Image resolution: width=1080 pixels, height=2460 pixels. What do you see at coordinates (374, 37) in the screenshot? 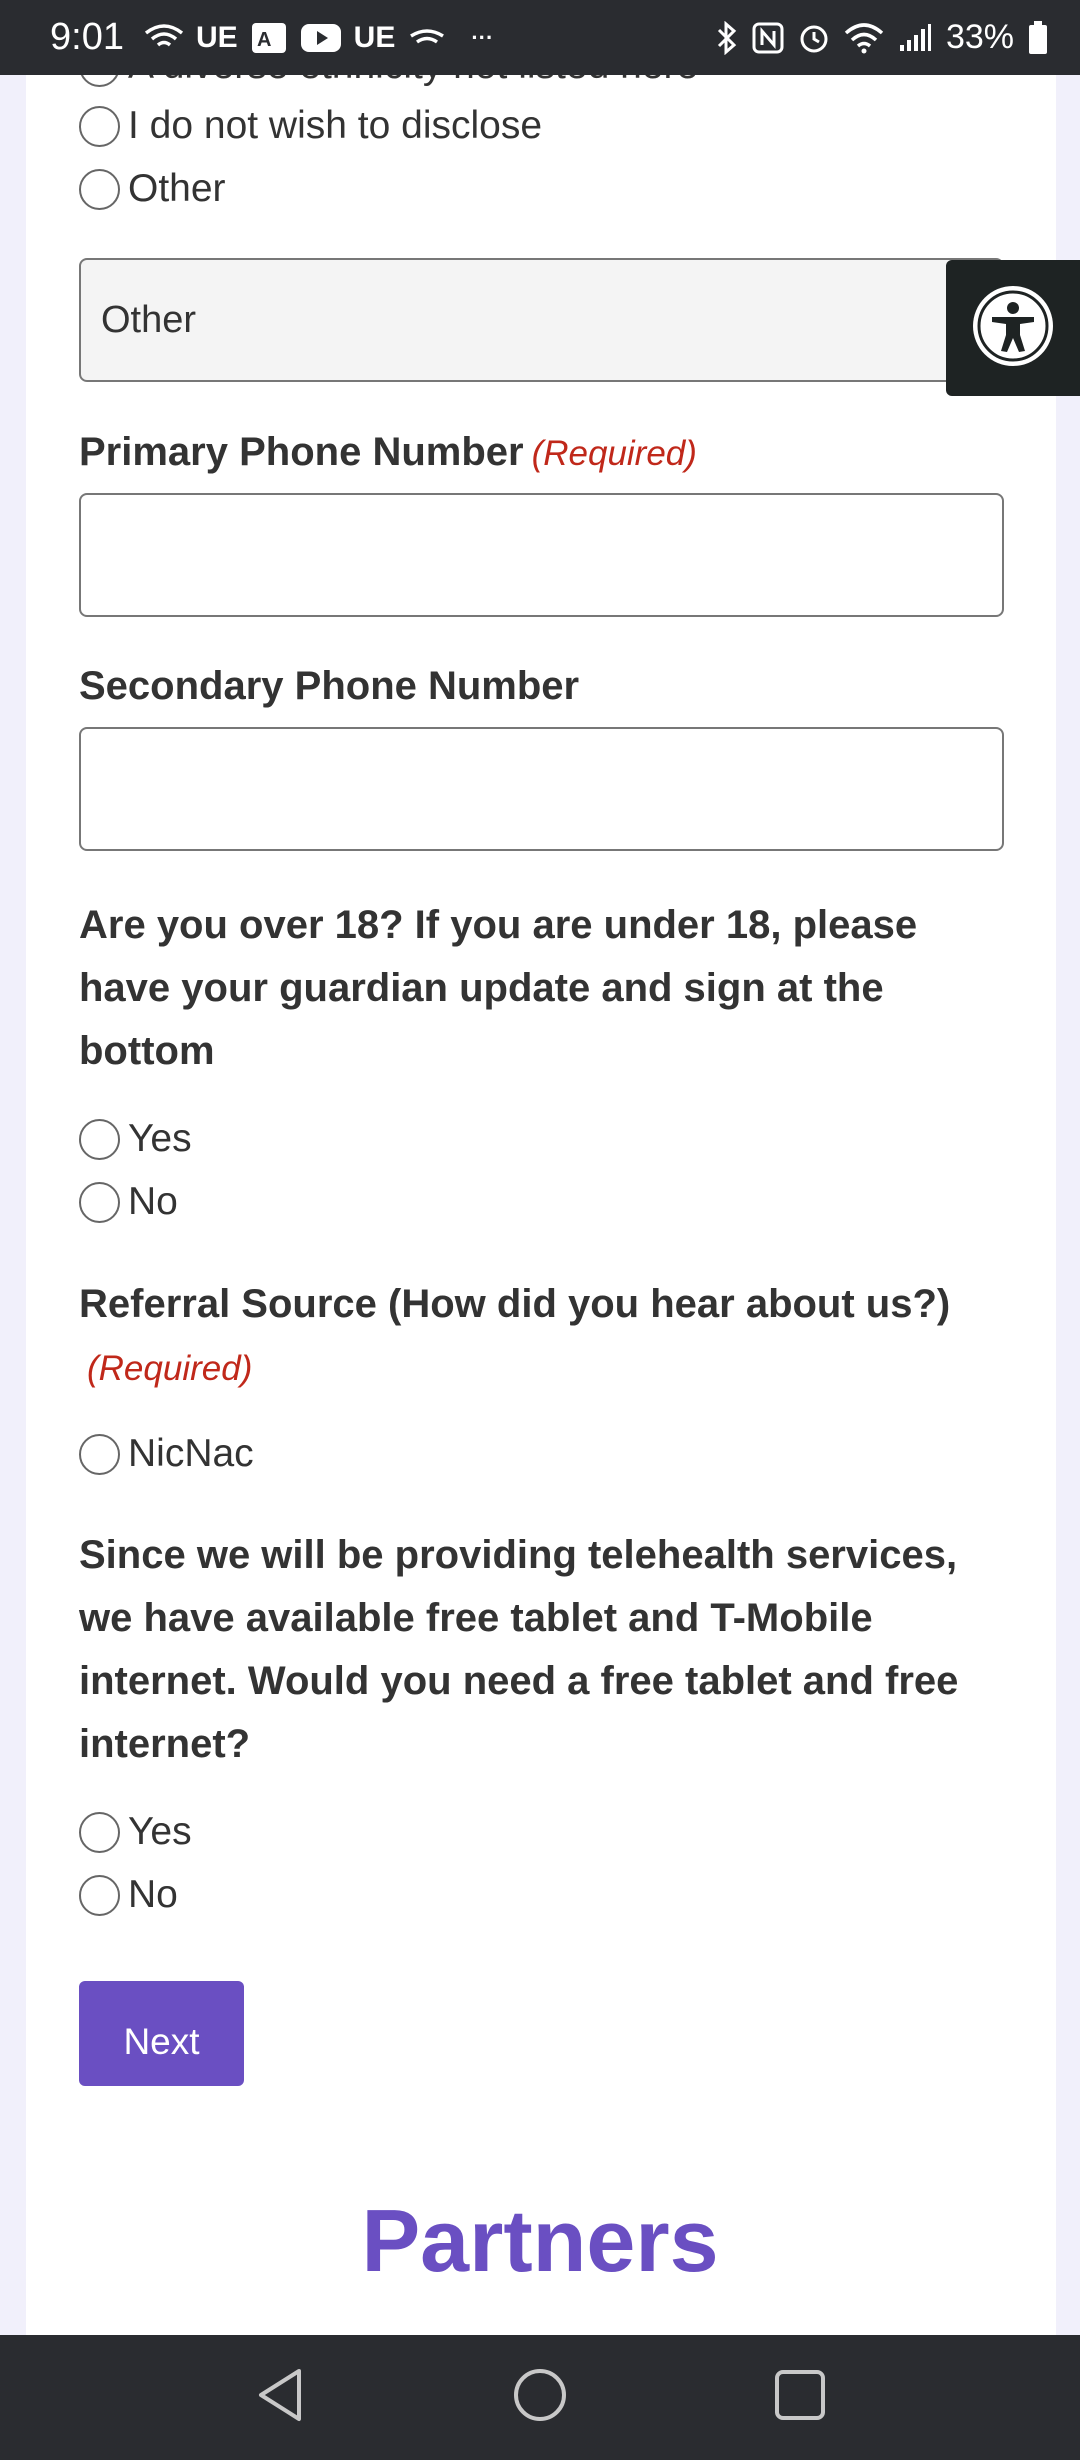
I see `carrier-label-2: UE` at bounding box center [374, 37].